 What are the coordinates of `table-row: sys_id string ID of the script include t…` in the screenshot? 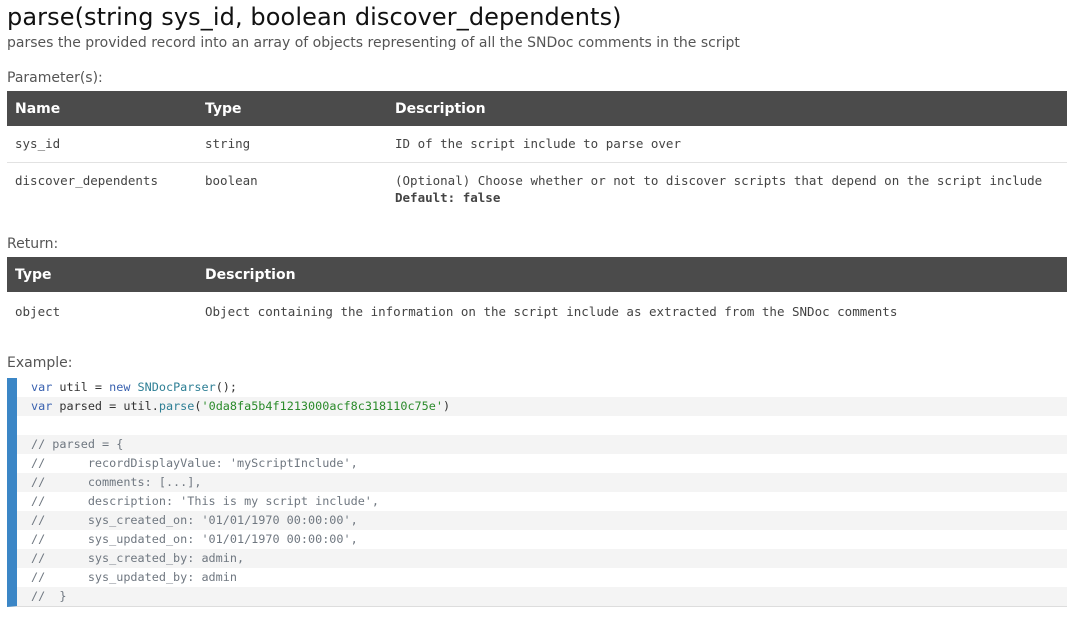 It's located at (537, 144).